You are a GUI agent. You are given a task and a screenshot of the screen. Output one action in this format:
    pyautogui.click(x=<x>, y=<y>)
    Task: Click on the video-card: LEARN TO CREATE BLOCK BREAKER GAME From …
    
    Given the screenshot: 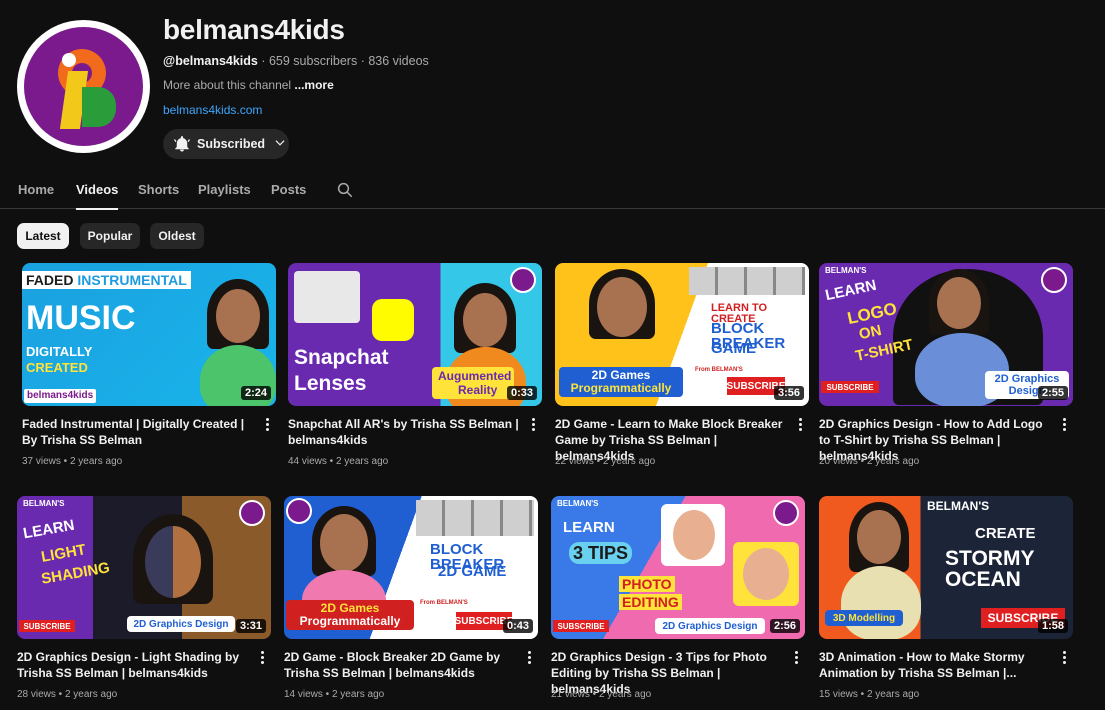 What is the action you would take?
    pyautogui.click(x=683, y=365)
    